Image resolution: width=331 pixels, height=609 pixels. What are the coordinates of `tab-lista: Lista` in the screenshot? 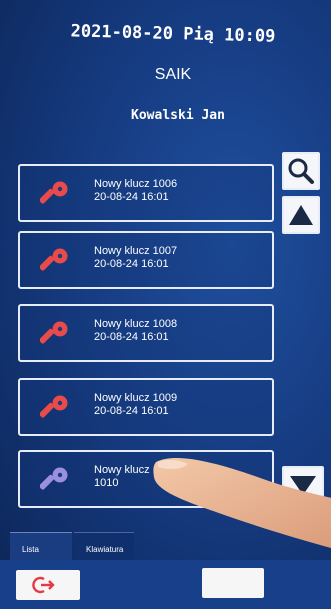 It's located at (41, 546).